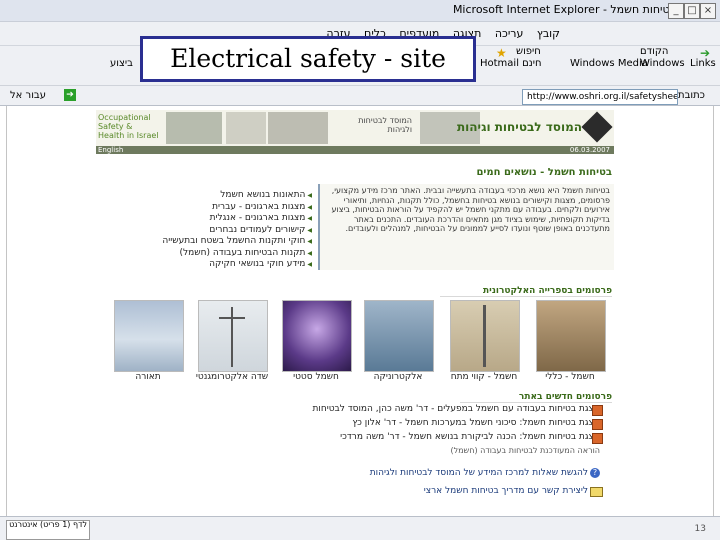  I want to click on topic-link-legislation: מידע חוקי בנושאי חקיקה, so click(212, 265).